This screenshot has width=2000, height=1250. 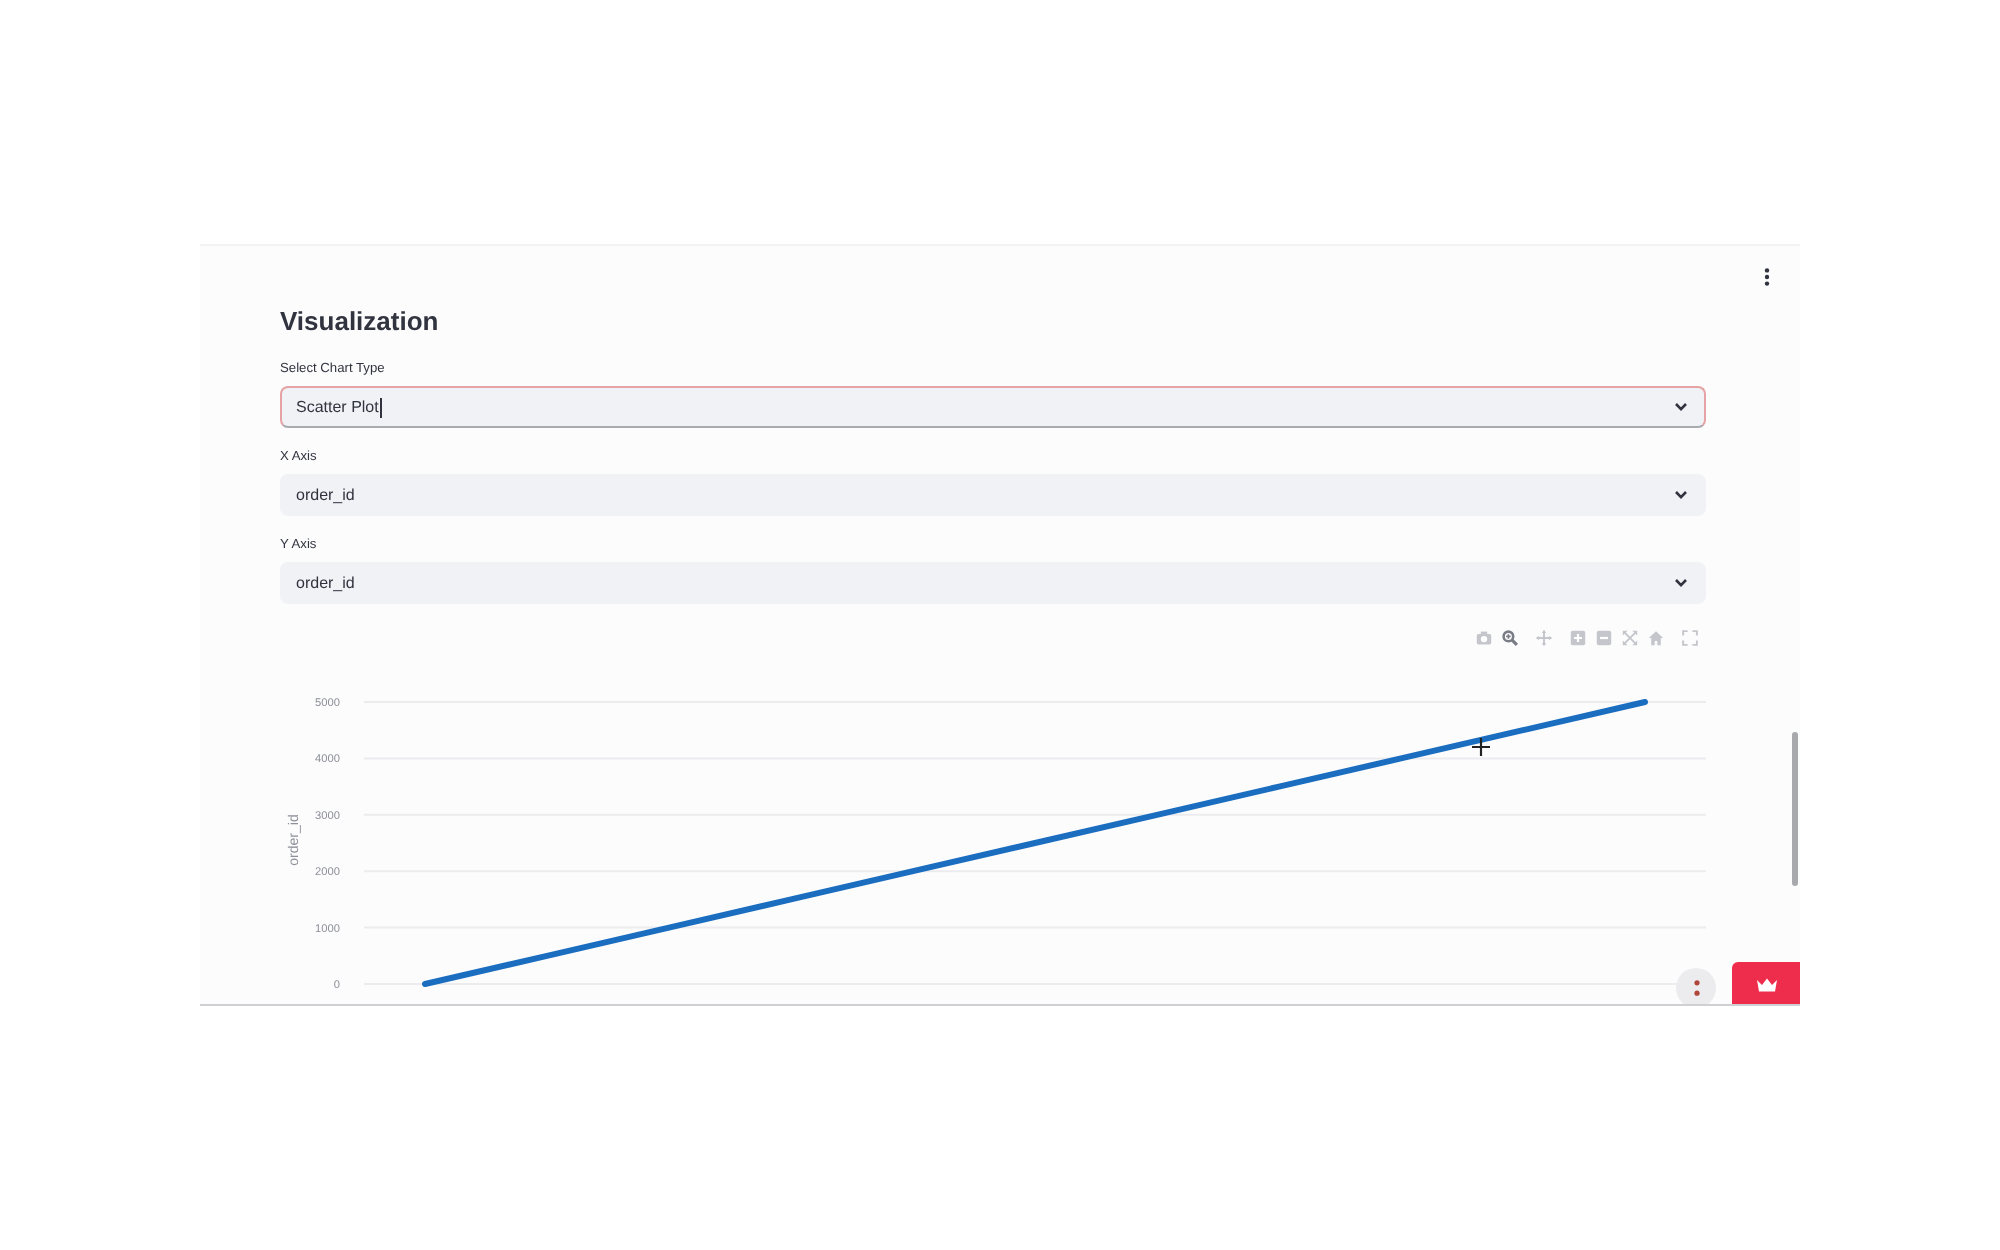 What do you see at coordinates (1484, 638) in the screenshot?
I see `camera-icon` at bounding box center [1484, 638].